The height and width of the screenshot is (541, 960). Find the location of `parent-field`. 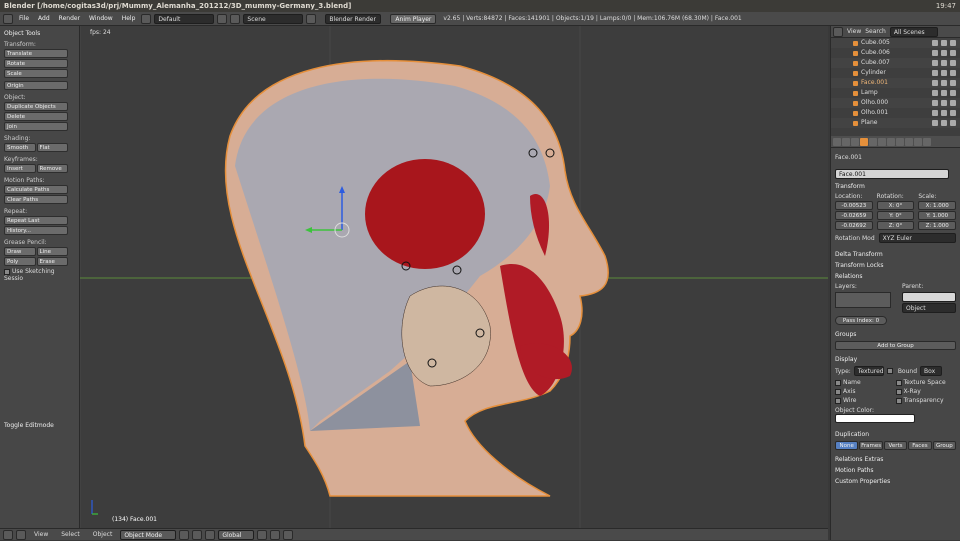

parent-field is located at coordinates (929, 297).